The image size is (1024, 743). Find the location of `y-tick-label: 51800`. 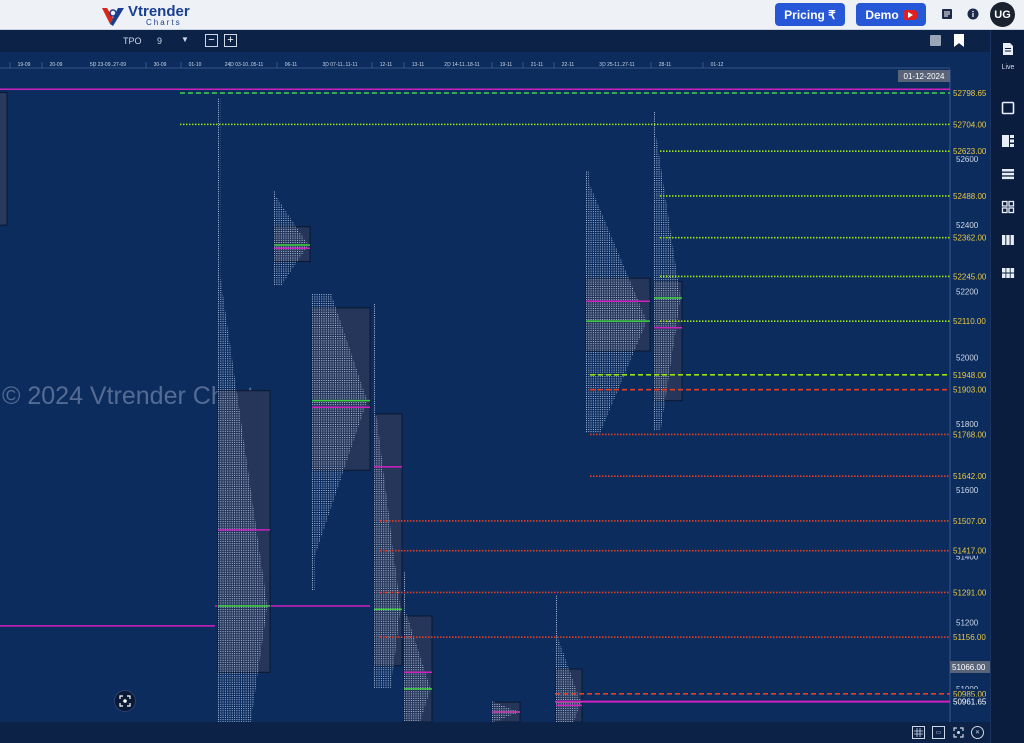

y-tick-label: 51800 is located at coordinates (967, 424).